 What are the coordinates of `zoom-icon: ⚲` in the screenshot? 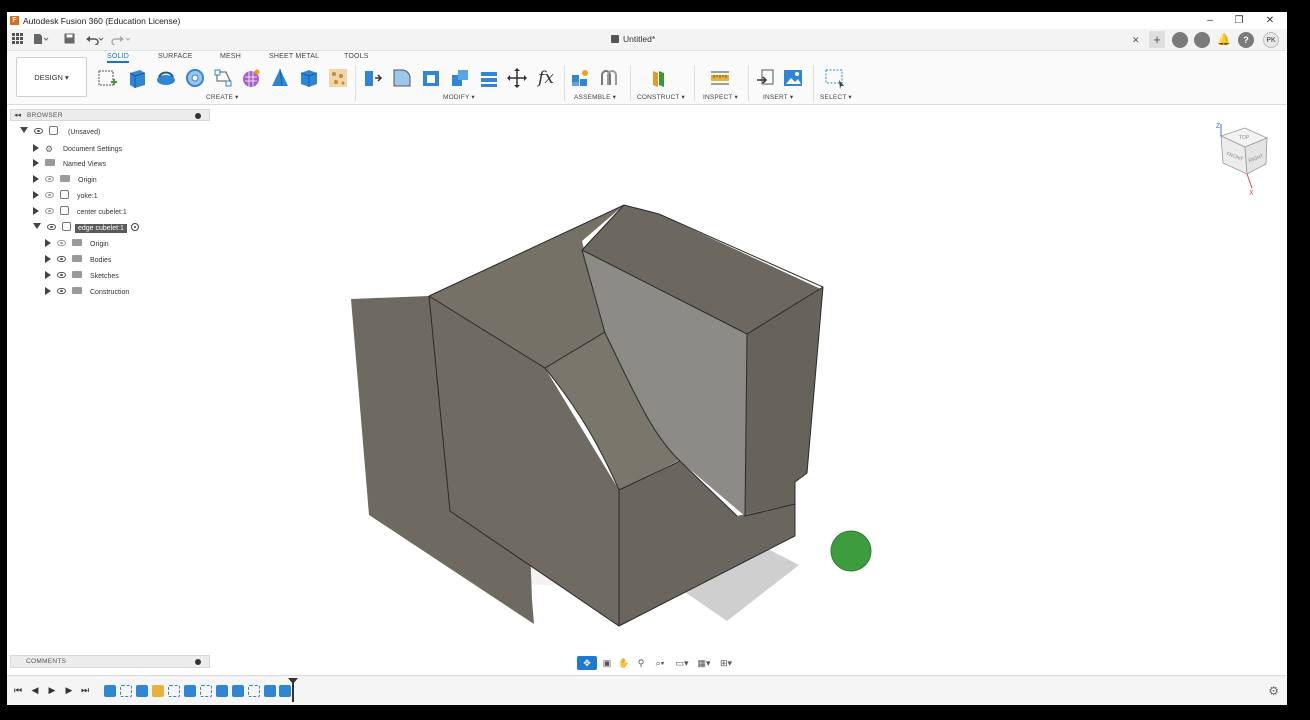 It's located at (641, 663).